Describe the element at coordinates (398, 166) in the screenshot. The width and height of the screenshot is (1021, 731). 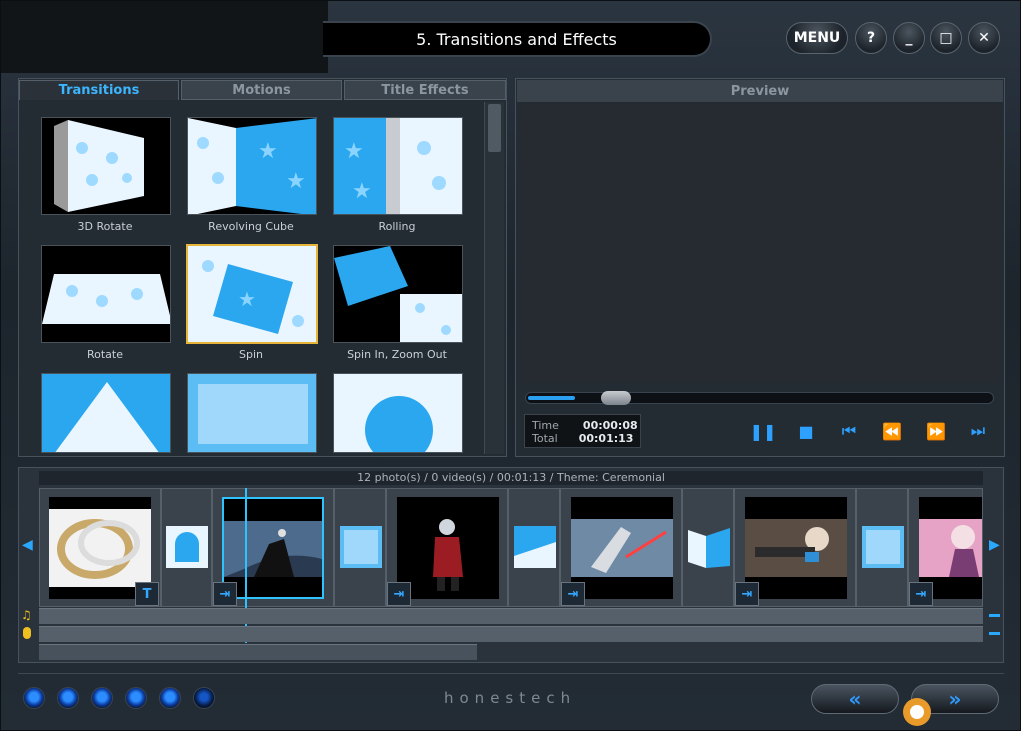
I see `effect-thumb-rolling: ★ ★` at that location.